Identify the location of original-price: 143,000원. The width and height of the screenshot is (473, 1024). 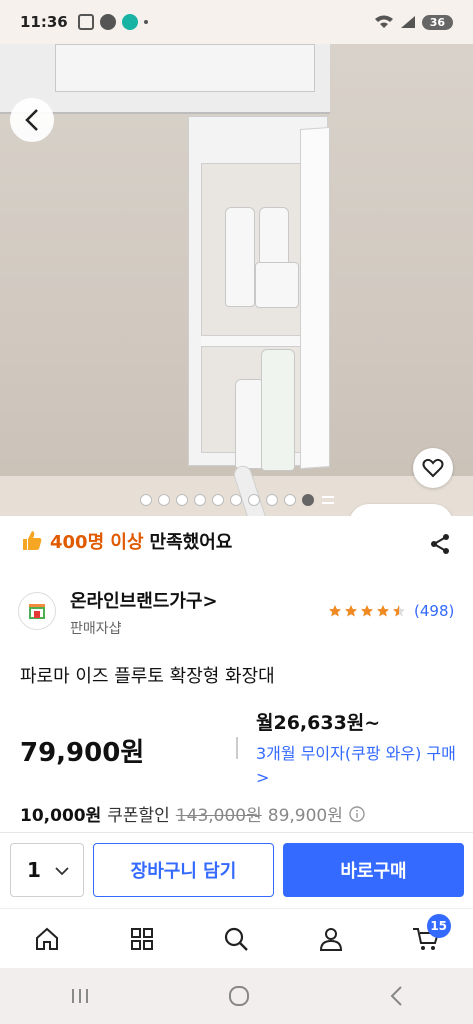
(218, 816).